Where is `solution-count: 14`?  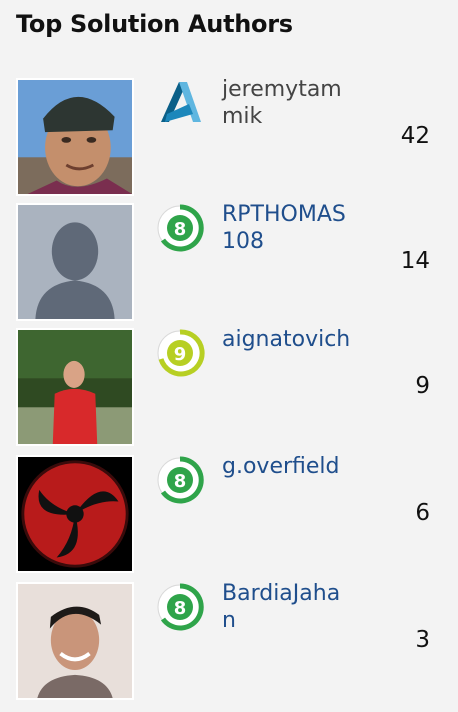
solution-count: 14 is located at coordinates (415, 261).